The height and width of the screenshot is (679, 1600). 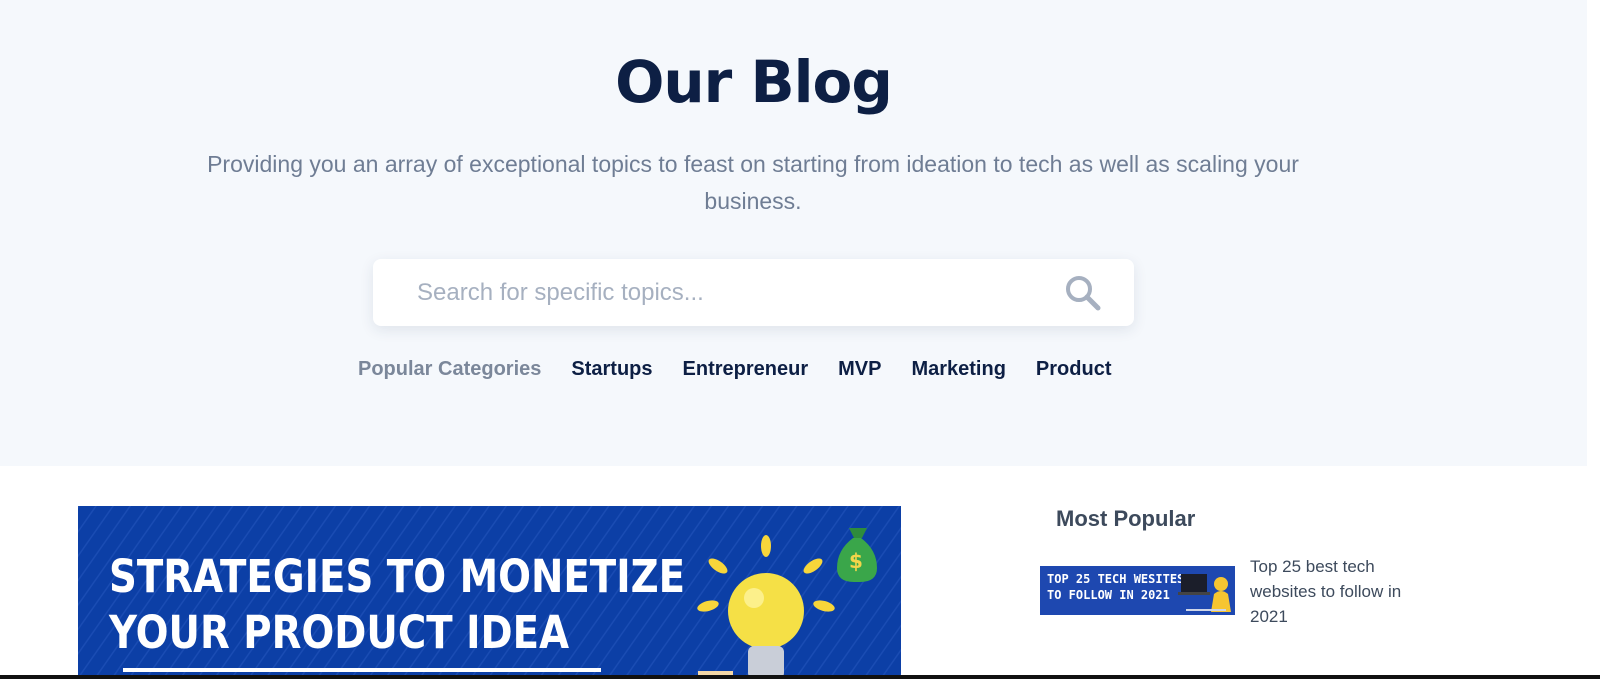 What do you see at coordinates (611, 369) in the screenshot?
I see `category-startups: Startups` at bounding box center [611, 369].